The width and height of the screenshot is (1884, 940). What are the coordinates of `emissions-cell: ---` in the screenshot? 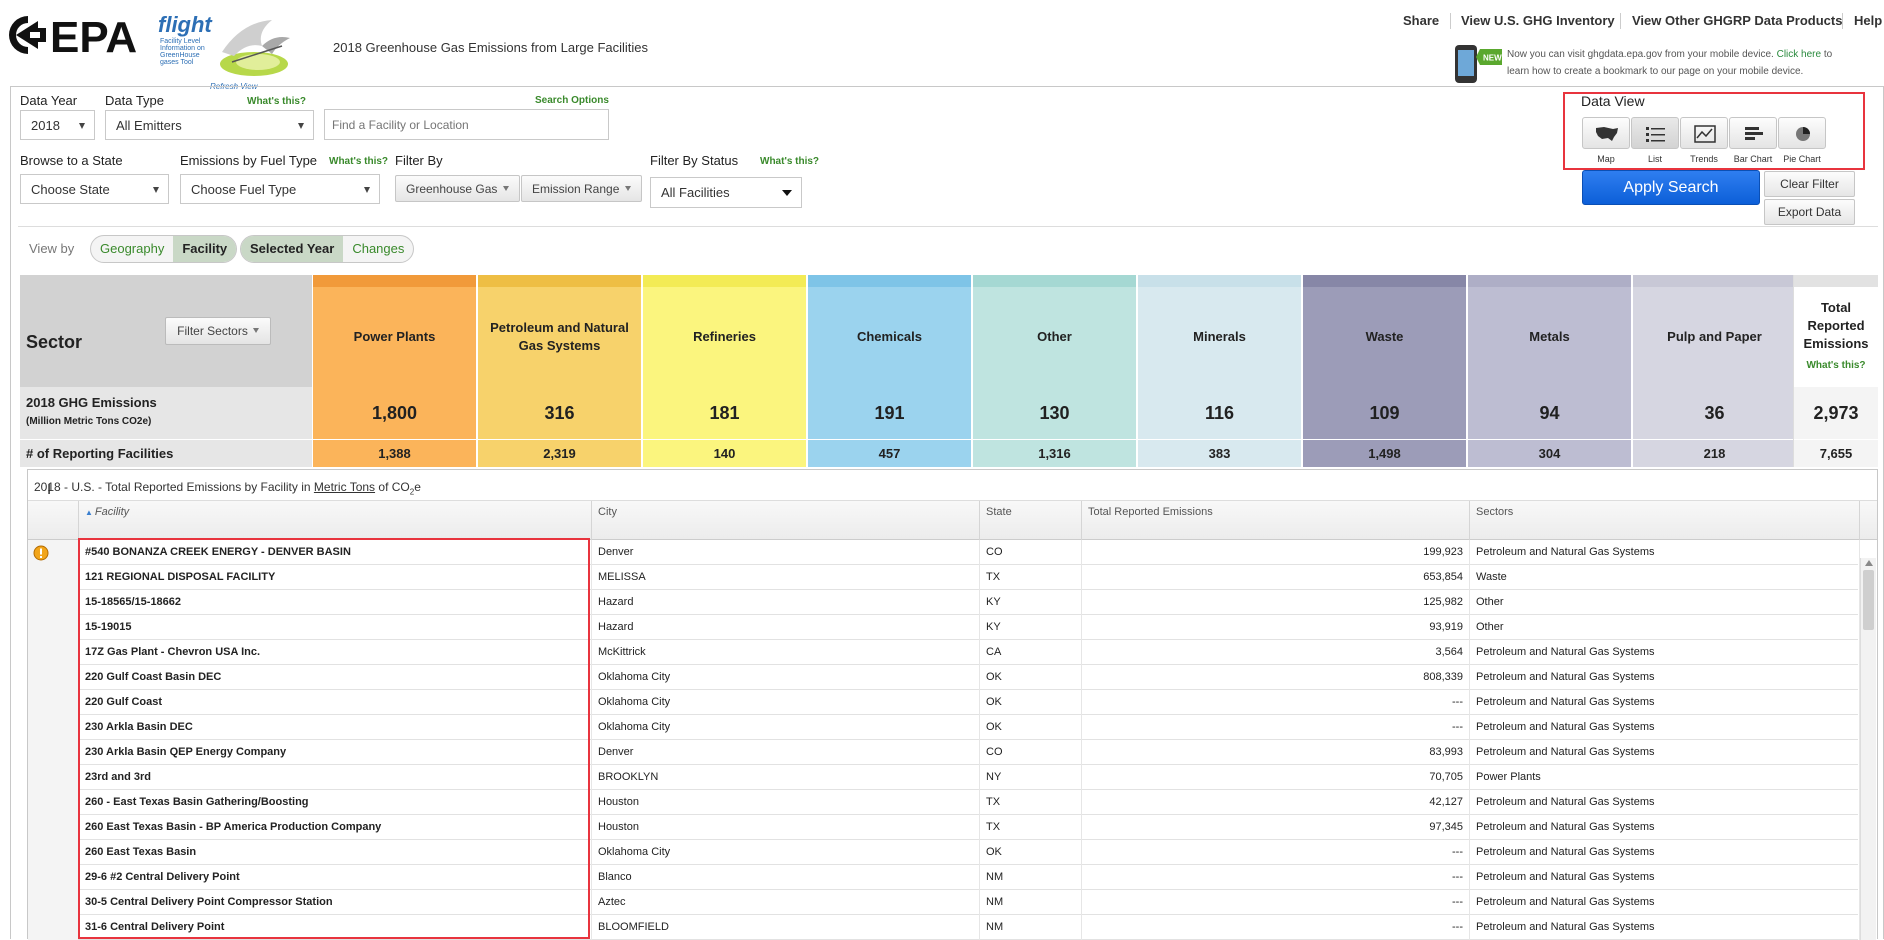 It's located at (1276, 702).